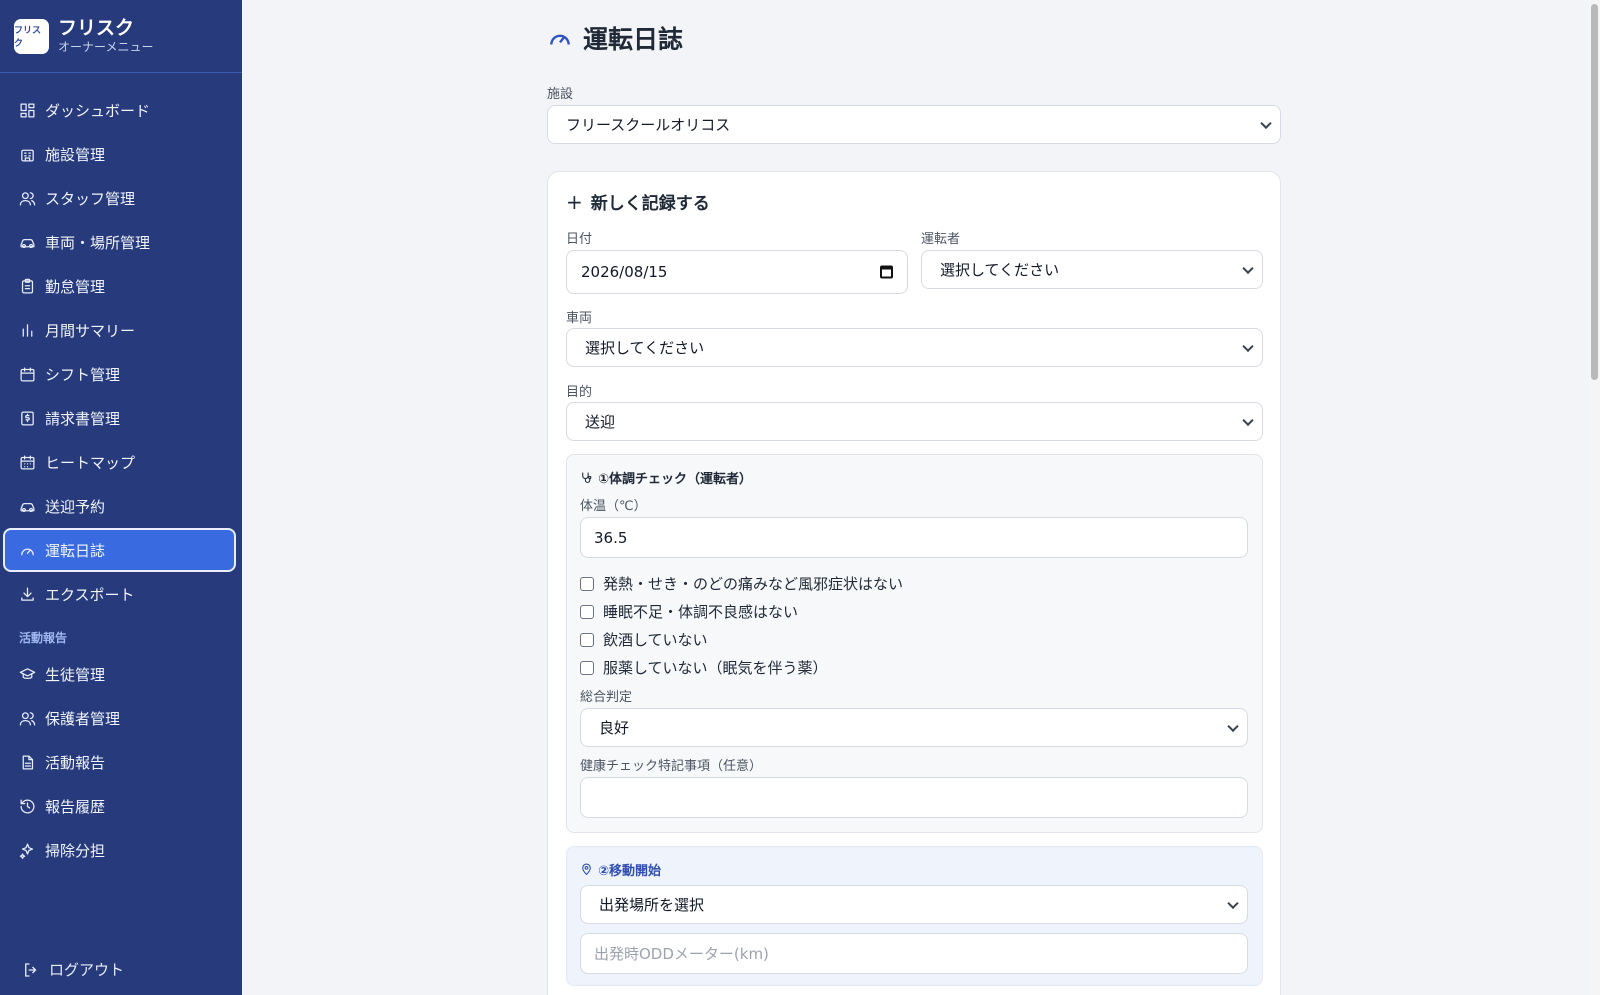 Image resolution: width=1600 pixels, height=995 pixels. What do you see at coordinates (914, 537) in the screenshot?
I see `temperature-input: 36.5` at bounding box center [914, 537].